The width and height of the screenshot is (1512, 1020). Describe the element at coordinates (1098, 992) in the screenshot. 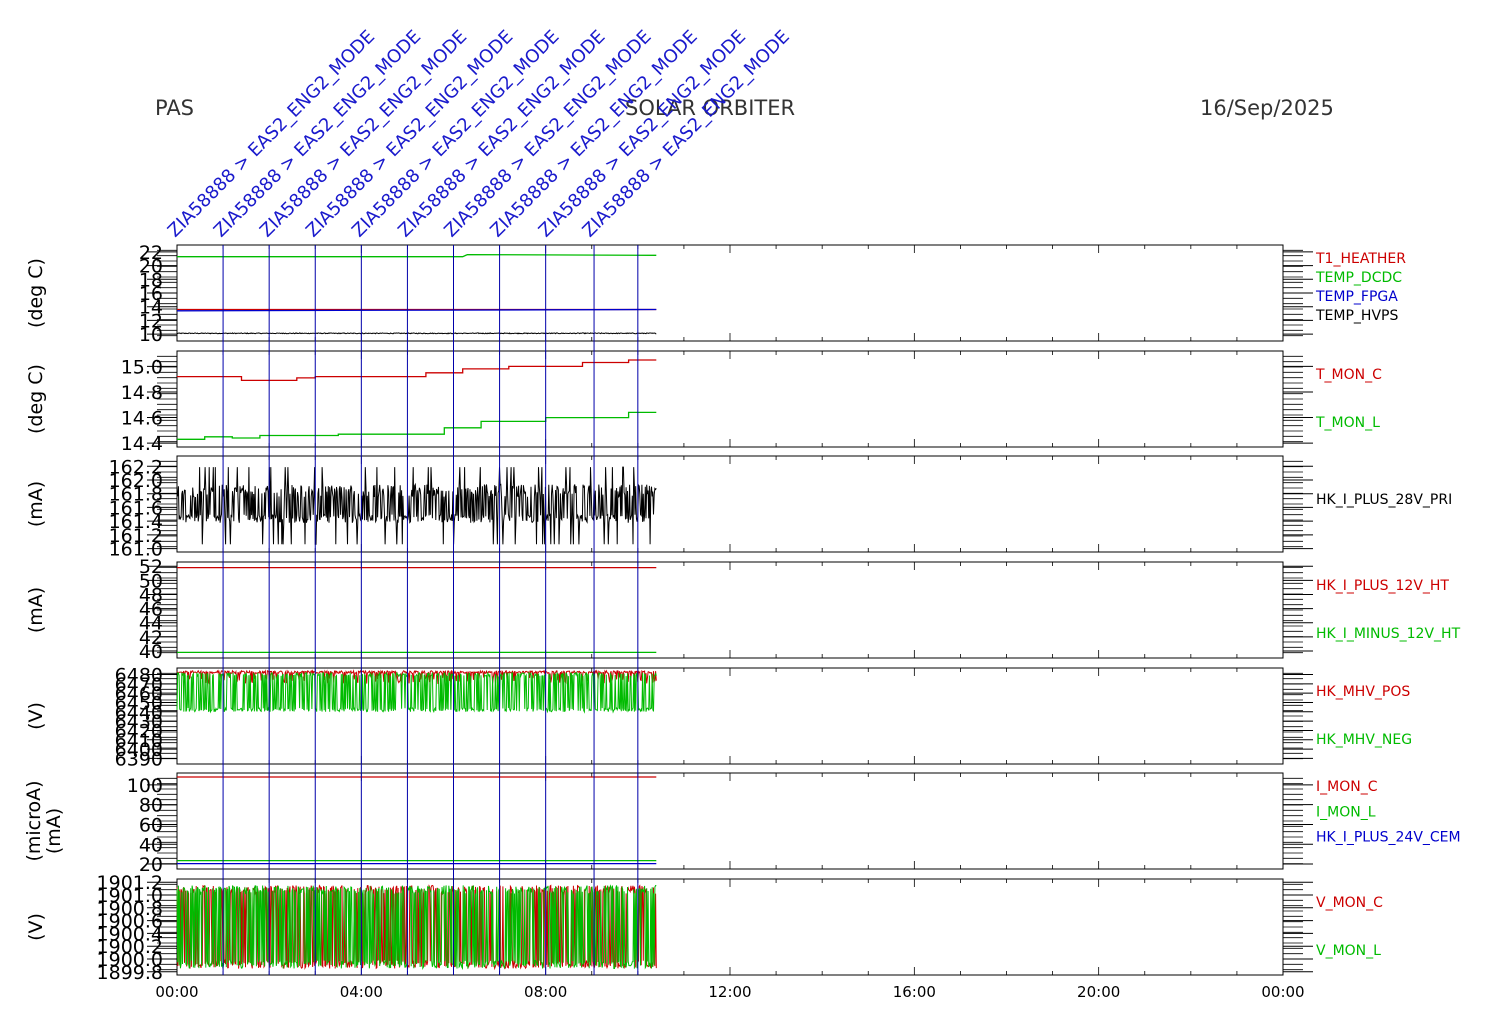

I see `x-tick-label: 20:00` at that location.